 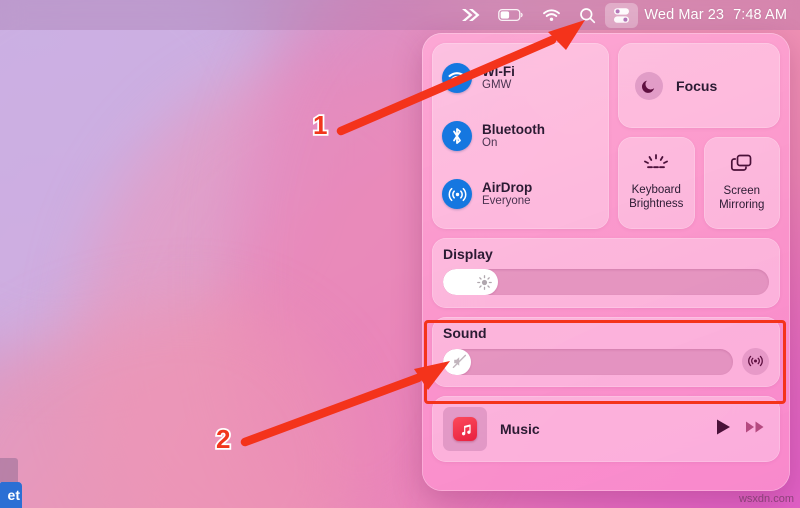 I want to click on annotation-number-2: 2, so click(x=223, y=439).